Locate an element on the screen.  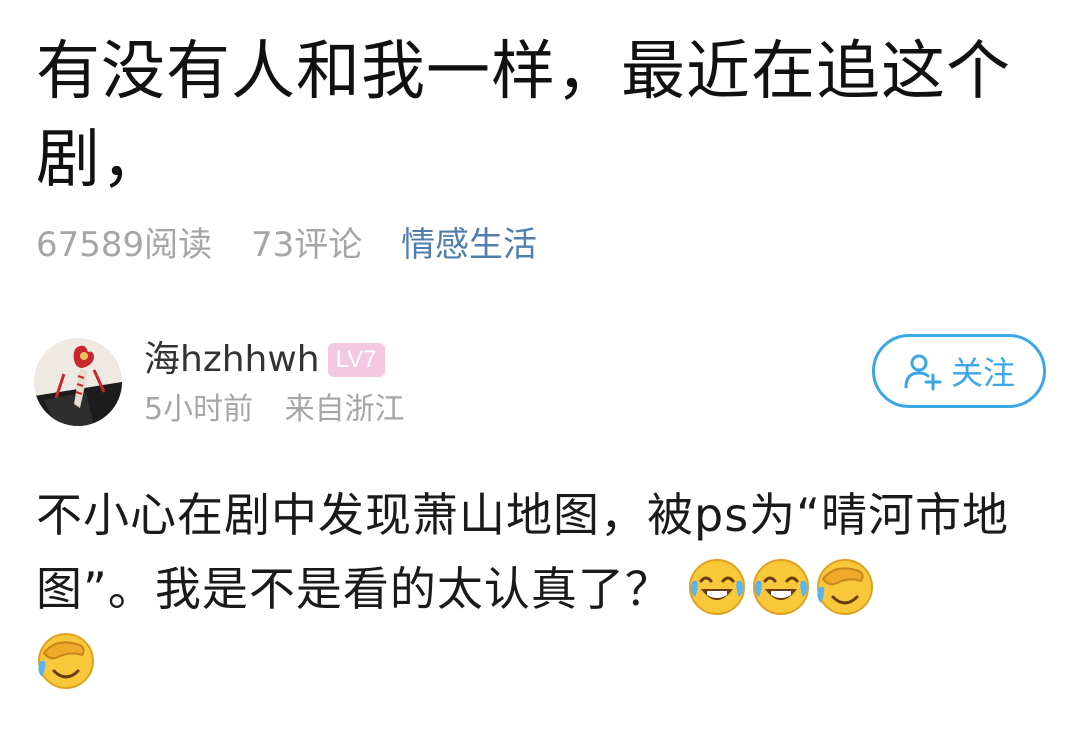
avatar-image is located at coordinates (78, 382).